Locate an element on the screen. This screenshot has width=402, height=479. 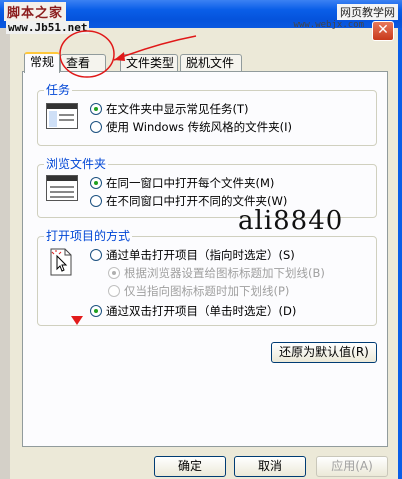
group-browse-folders-title: 浏览文件夹 is located at coordinates (76, 164).